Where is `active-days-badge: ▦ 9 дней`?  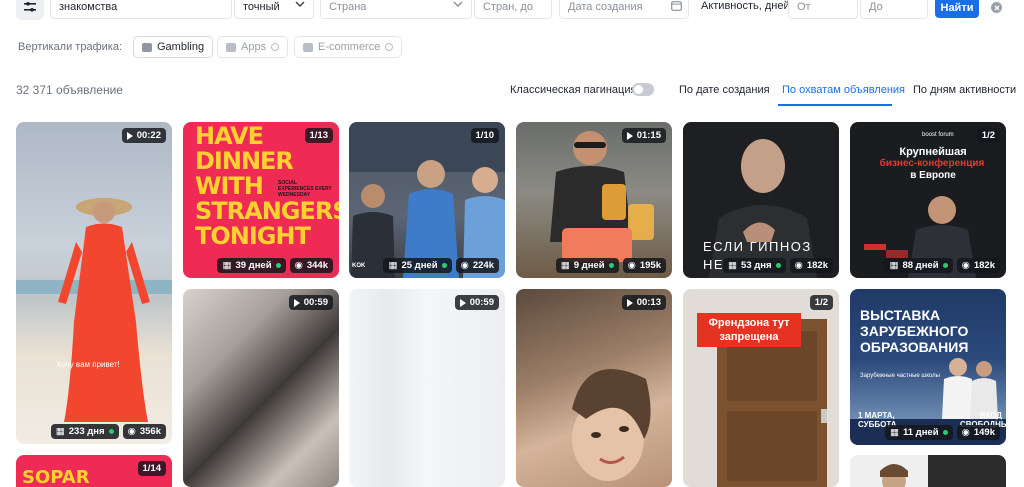 active-days-badge: ▦ 9 дней is located at coordinates (587, 265).